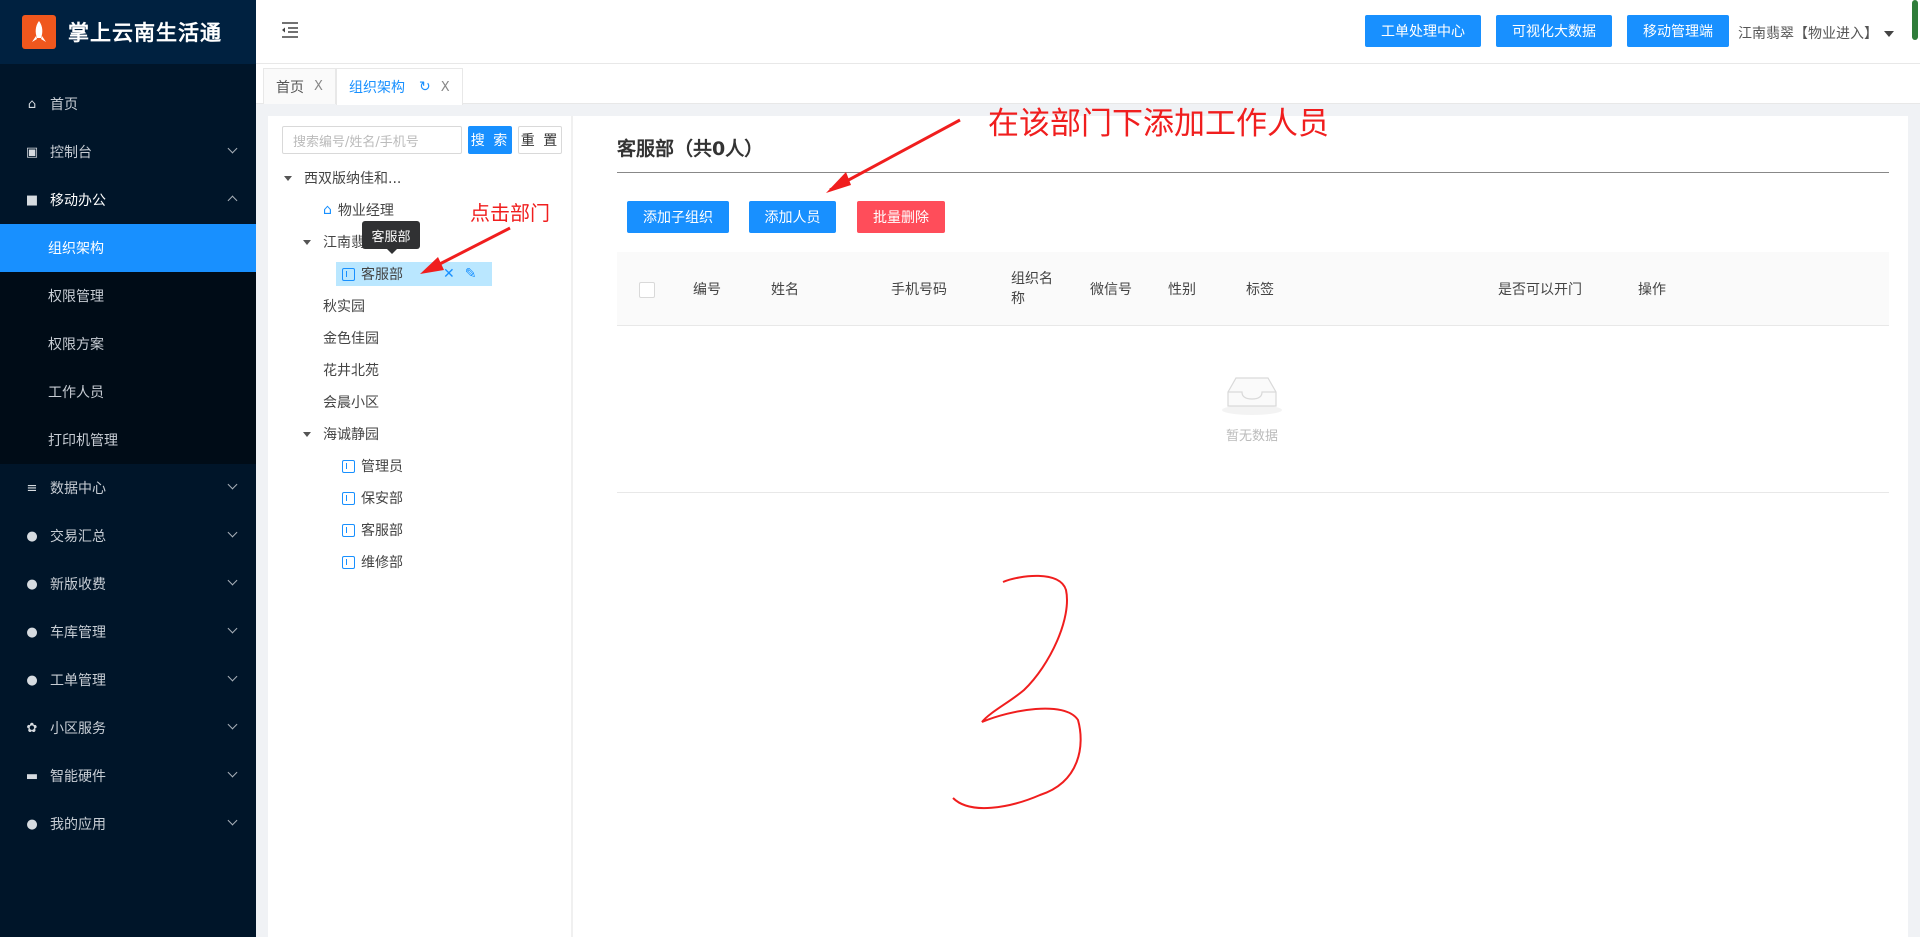 The width and height of the screenshot is (1920, 937). Describe the element at coordinates (382, 499) in the screenshot. I see `tree-node-label: 保安部` at that location.